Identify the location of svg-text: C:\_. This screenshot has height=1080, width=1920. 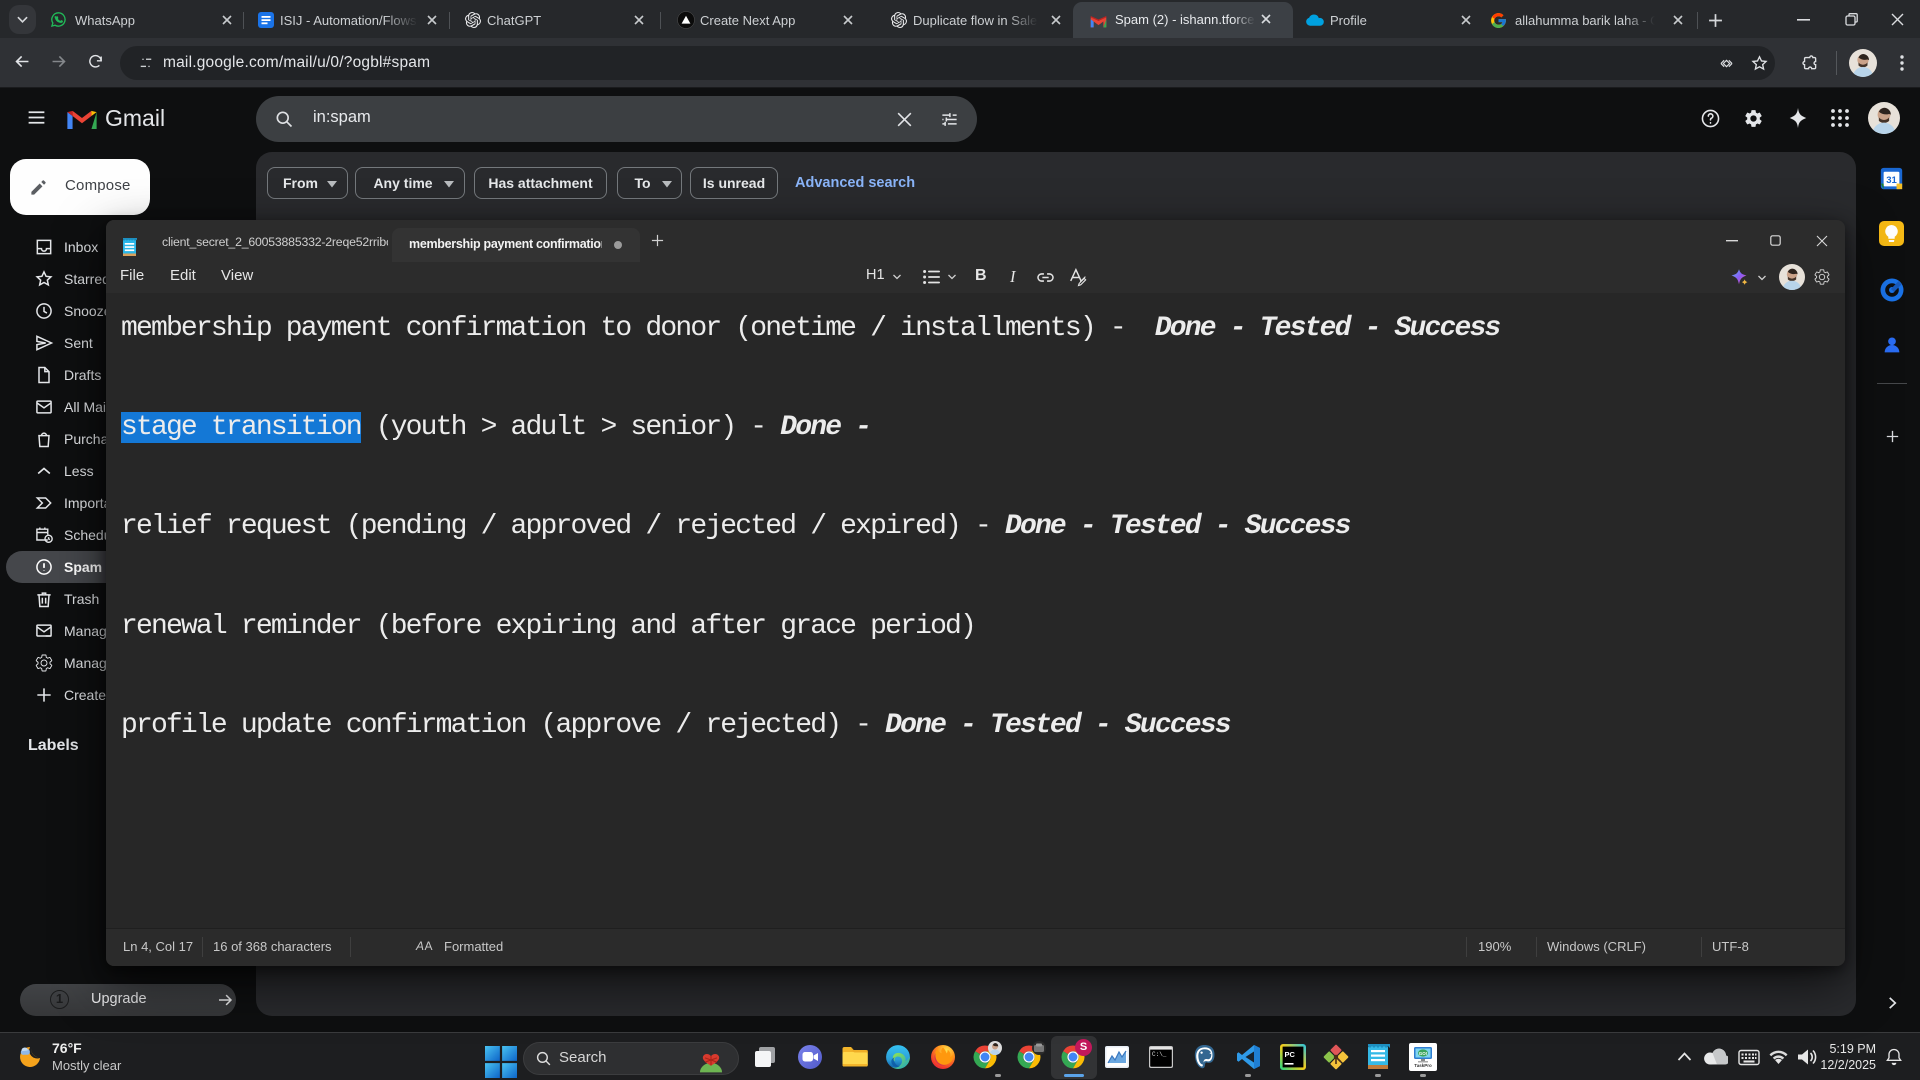
(1159, 1054).